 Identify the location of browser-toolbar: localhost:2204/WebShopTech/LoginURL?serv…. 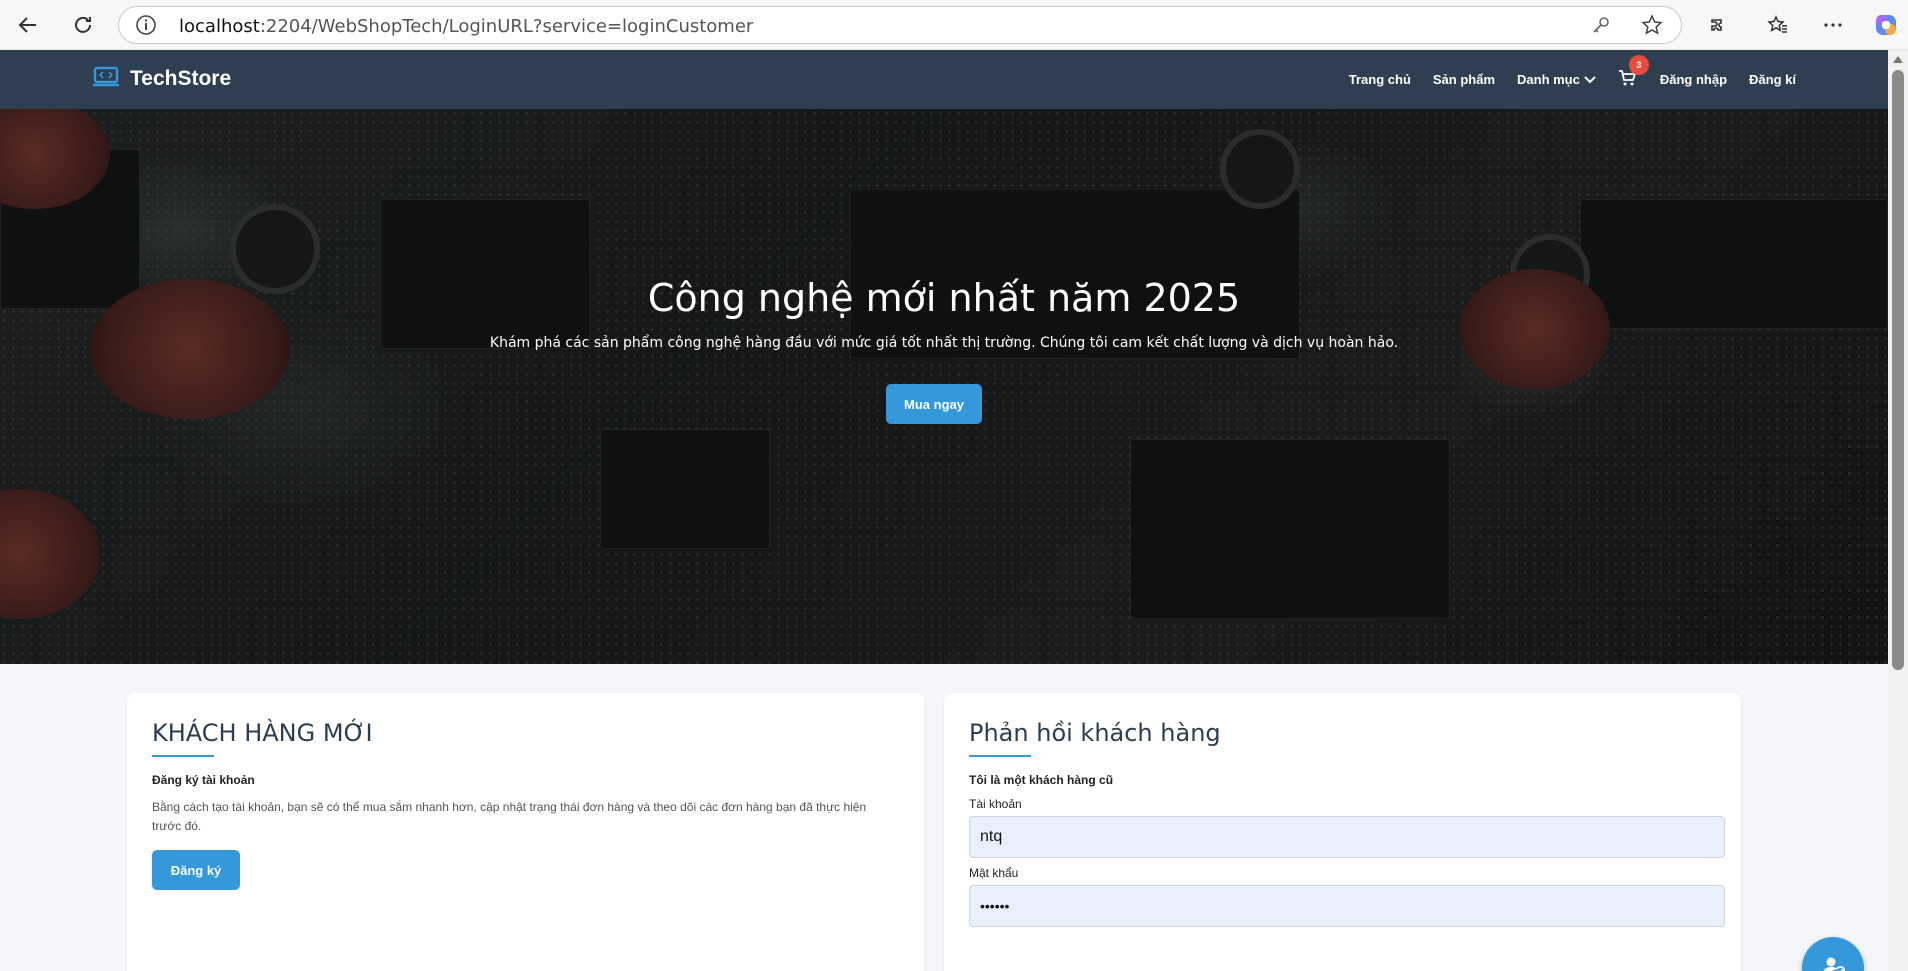
(954, 25).